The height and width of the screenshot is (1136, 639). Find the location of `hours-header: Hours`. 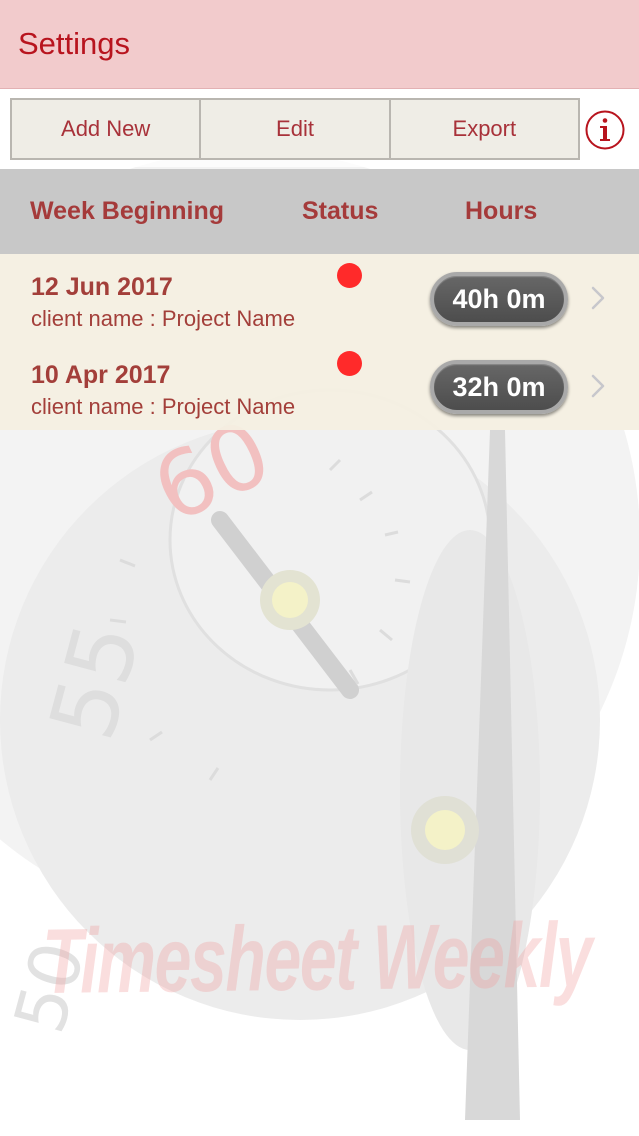

hours-header: Hours is located at coordinates (501, 211).